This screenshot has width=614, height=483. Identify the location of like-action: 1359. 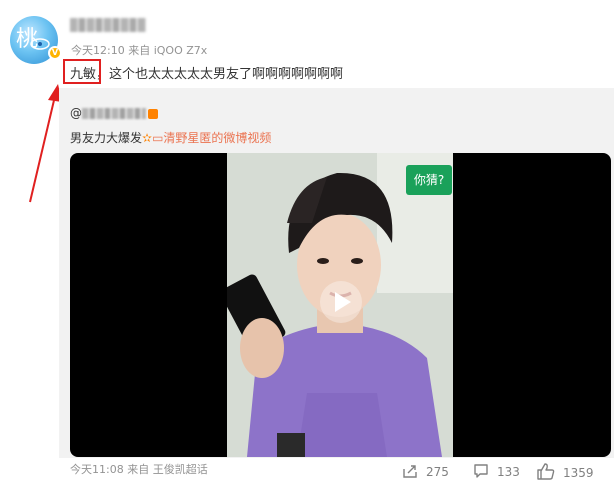
(565, 471).